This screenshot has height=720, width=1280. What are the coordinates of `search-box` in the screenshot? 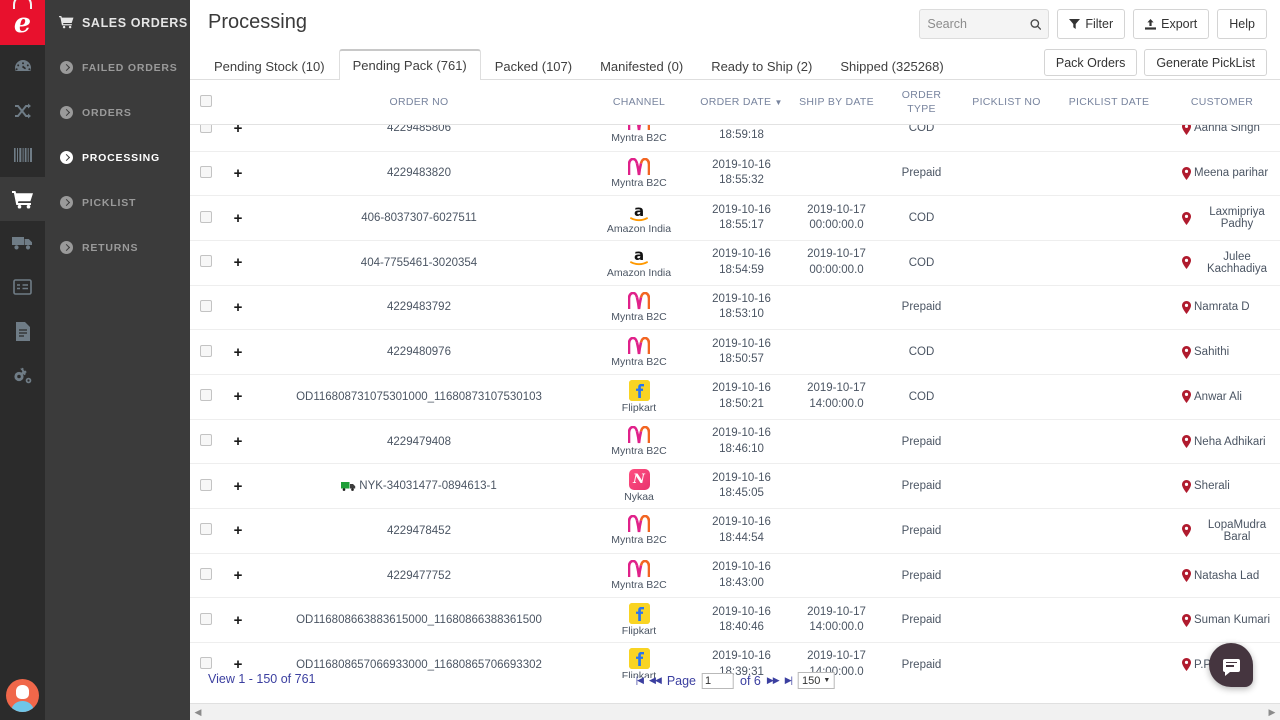 It's located at (984, 24).